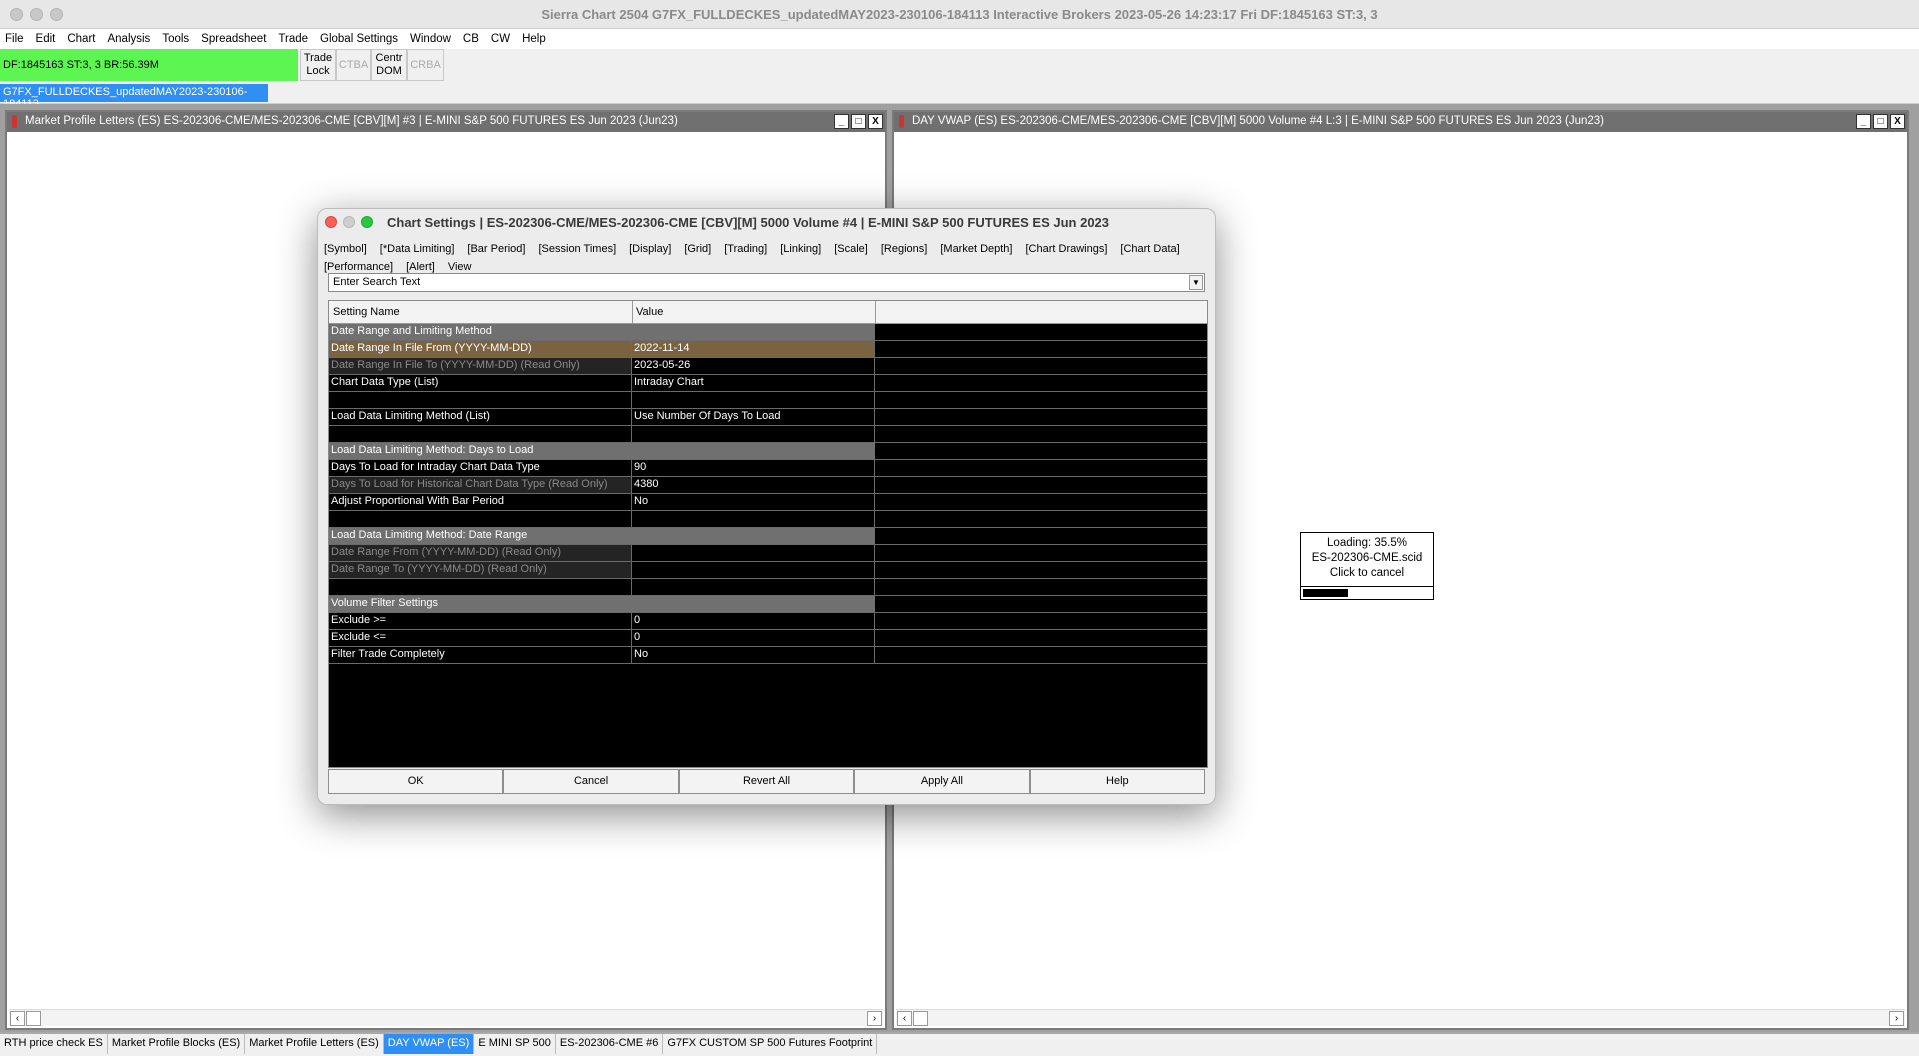  I want to click on table-row: Chart Data Type (List) Intraday Chart, so click(768, 383).